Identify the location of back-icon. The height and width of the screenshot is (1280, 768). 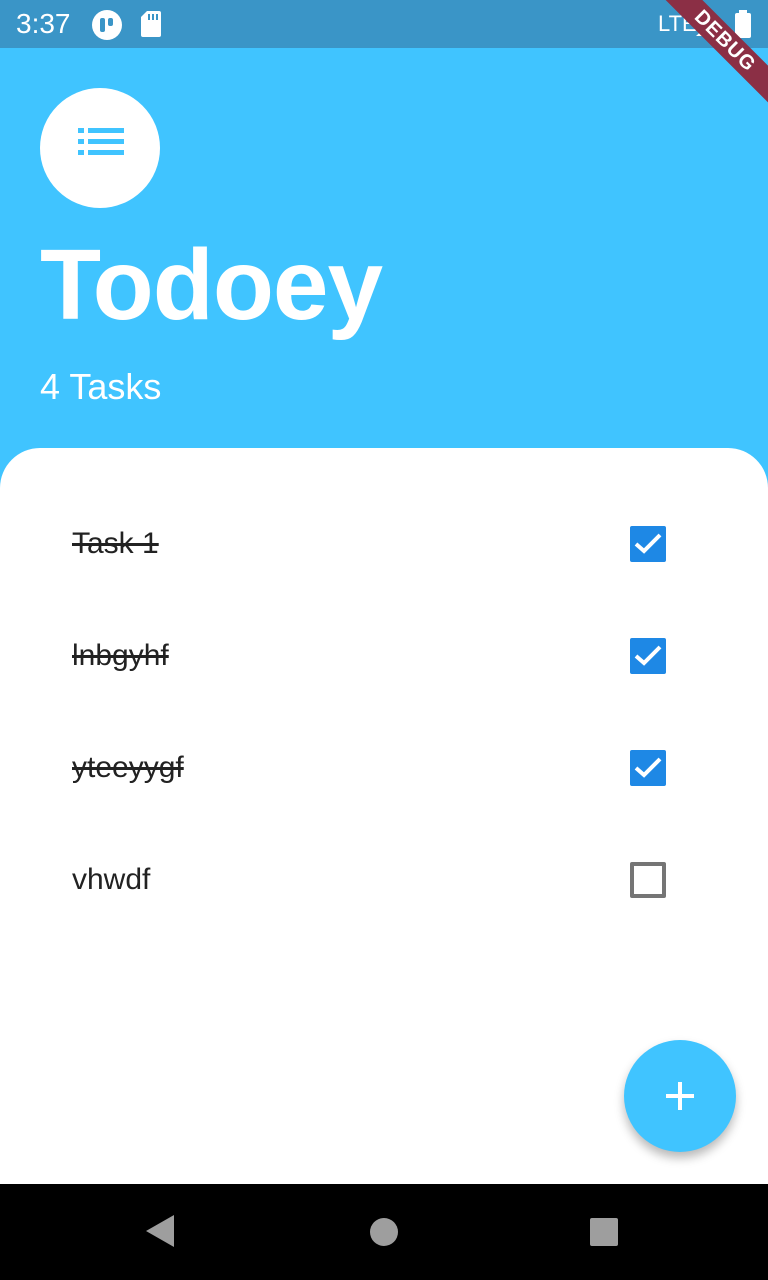
(160, 1233).